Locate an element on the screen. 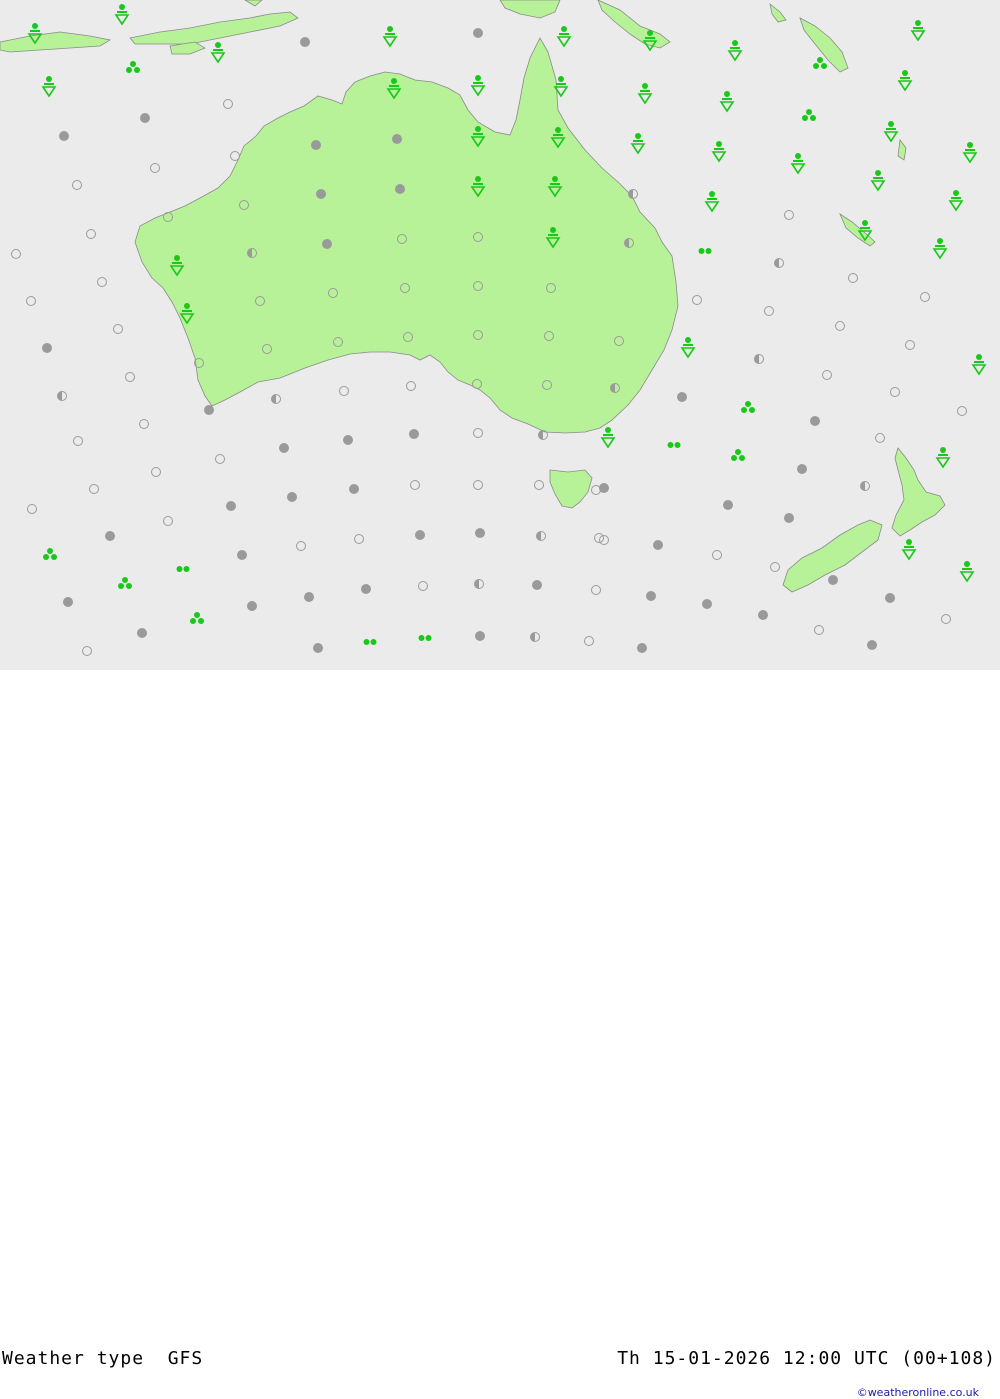  product-label: Weather type GFS is located at coordinates (103, 1358).